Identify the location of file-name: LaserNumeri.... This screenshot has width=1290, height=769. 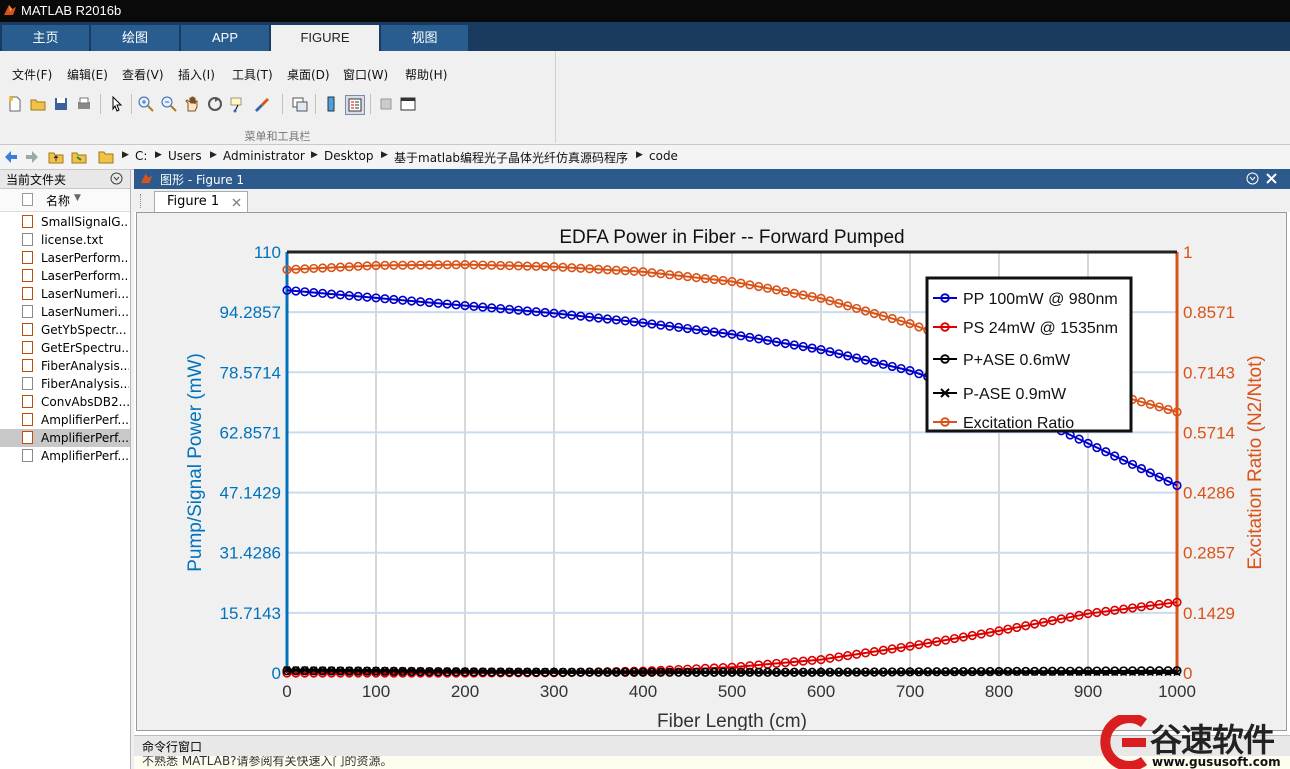
(85, 294).